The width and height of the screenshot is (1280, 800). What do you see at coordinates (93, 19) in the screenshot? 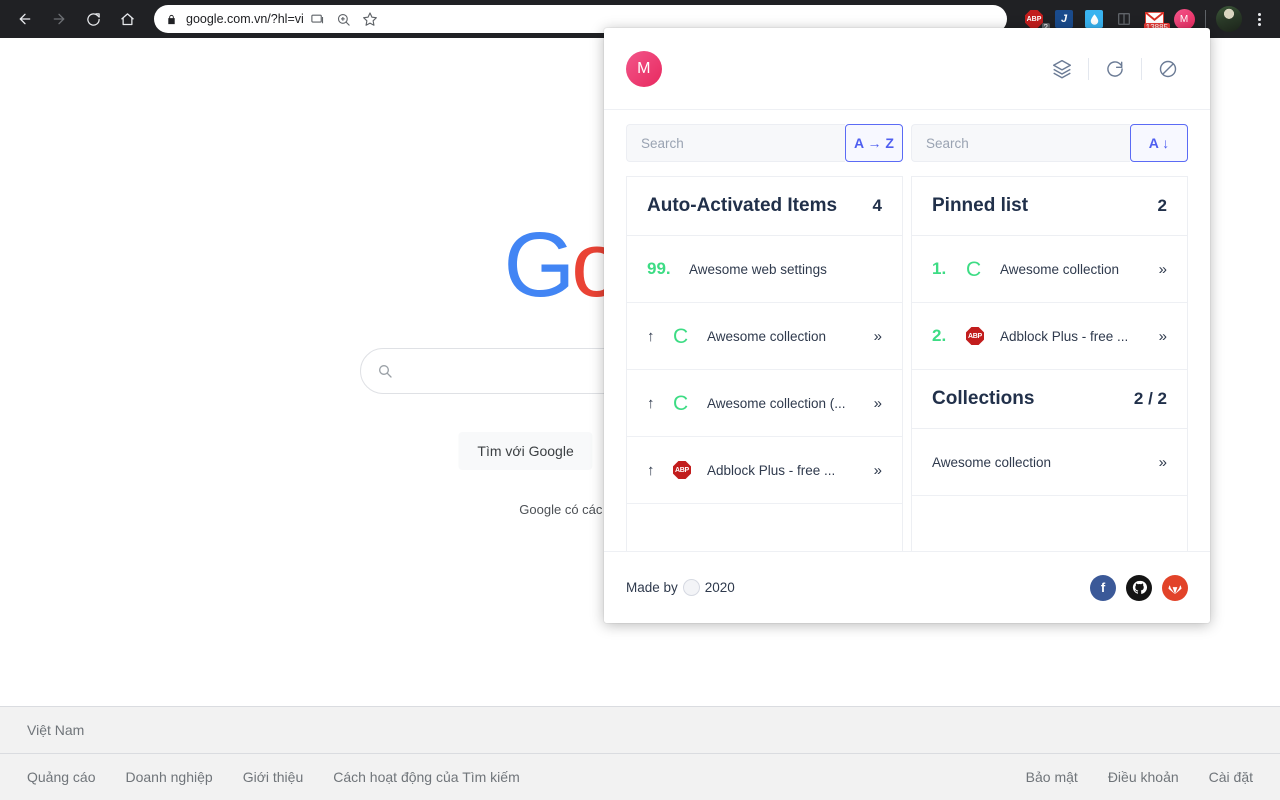
I see `reload-icon` at bounding box center [93, 19].